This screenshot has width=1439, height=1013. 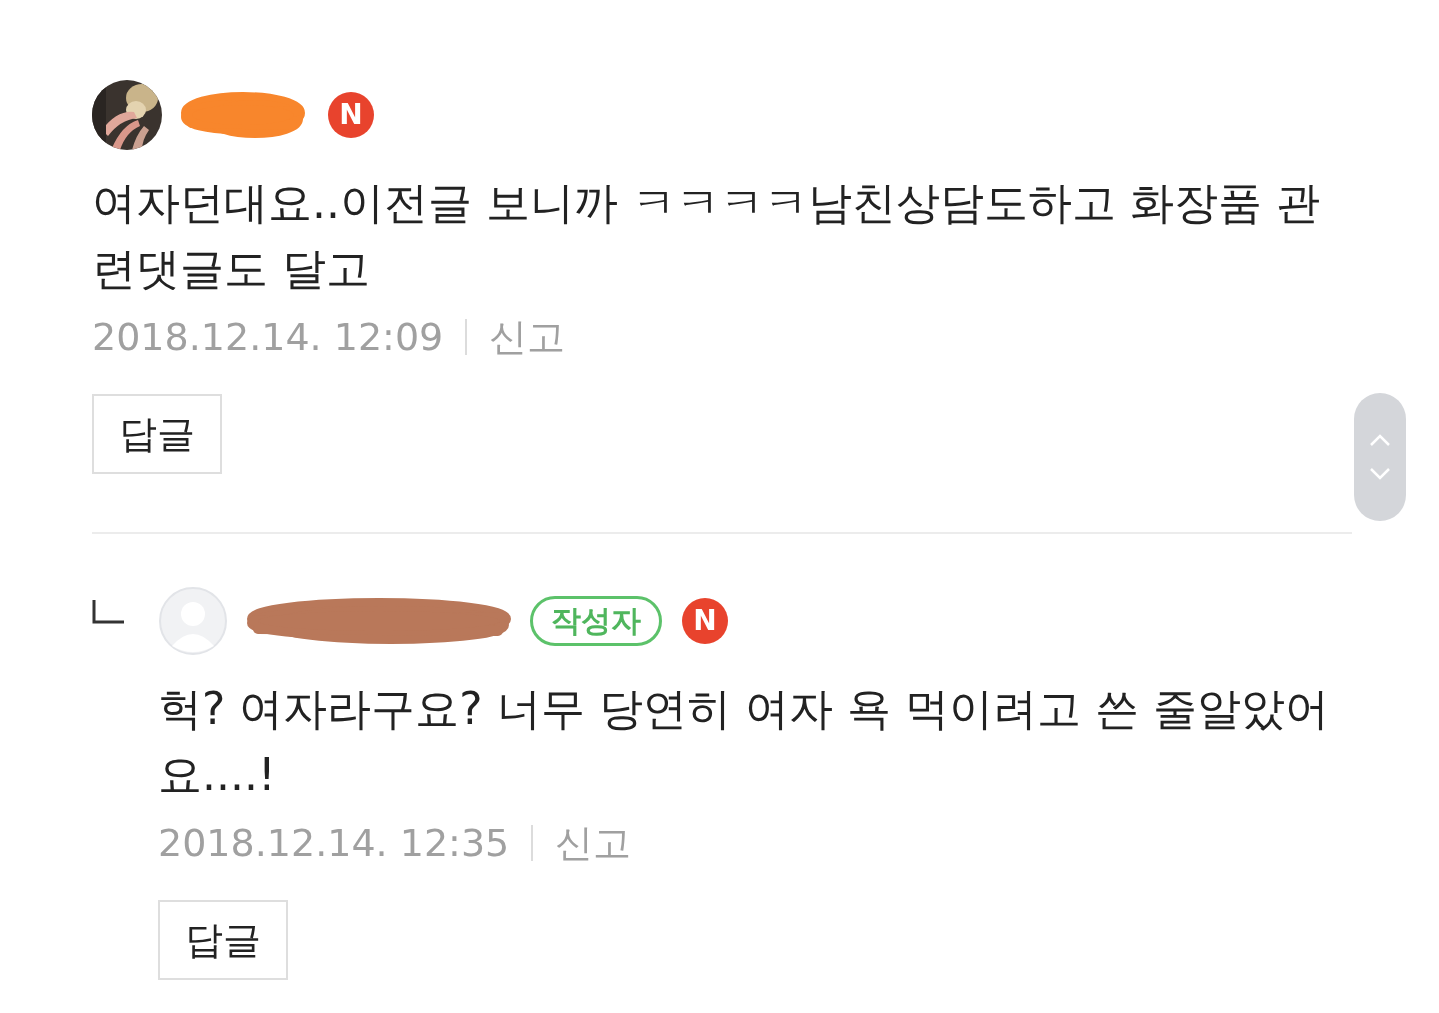 What do you see at coordinates (268, 337) in the screenshot?
I see `comment-date: 2018.12.14. 12:09` at bounding box center [268, 337].